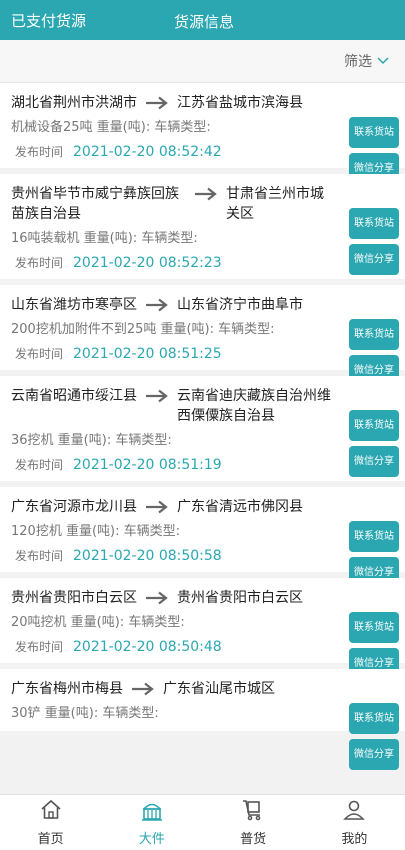 This screenshot has width=405, height=850. I want to click on publish-time-row: 发布时间 2021-02-20 08:51:25, so click(173, 353).